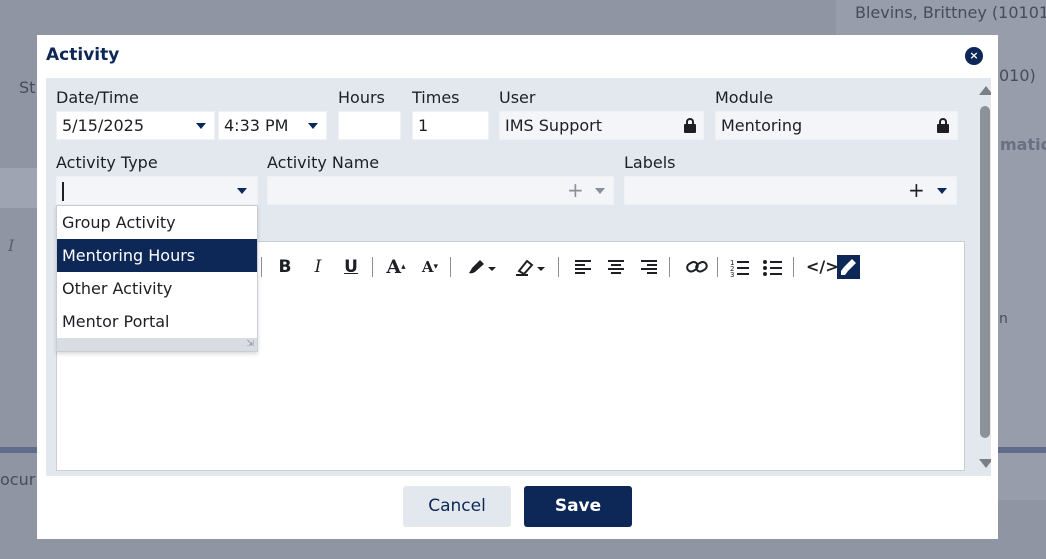  What do you see at coordinates (11, 245) in the screenshot?
I see `background-italic-icon: I` at bounding box center [11, 245].